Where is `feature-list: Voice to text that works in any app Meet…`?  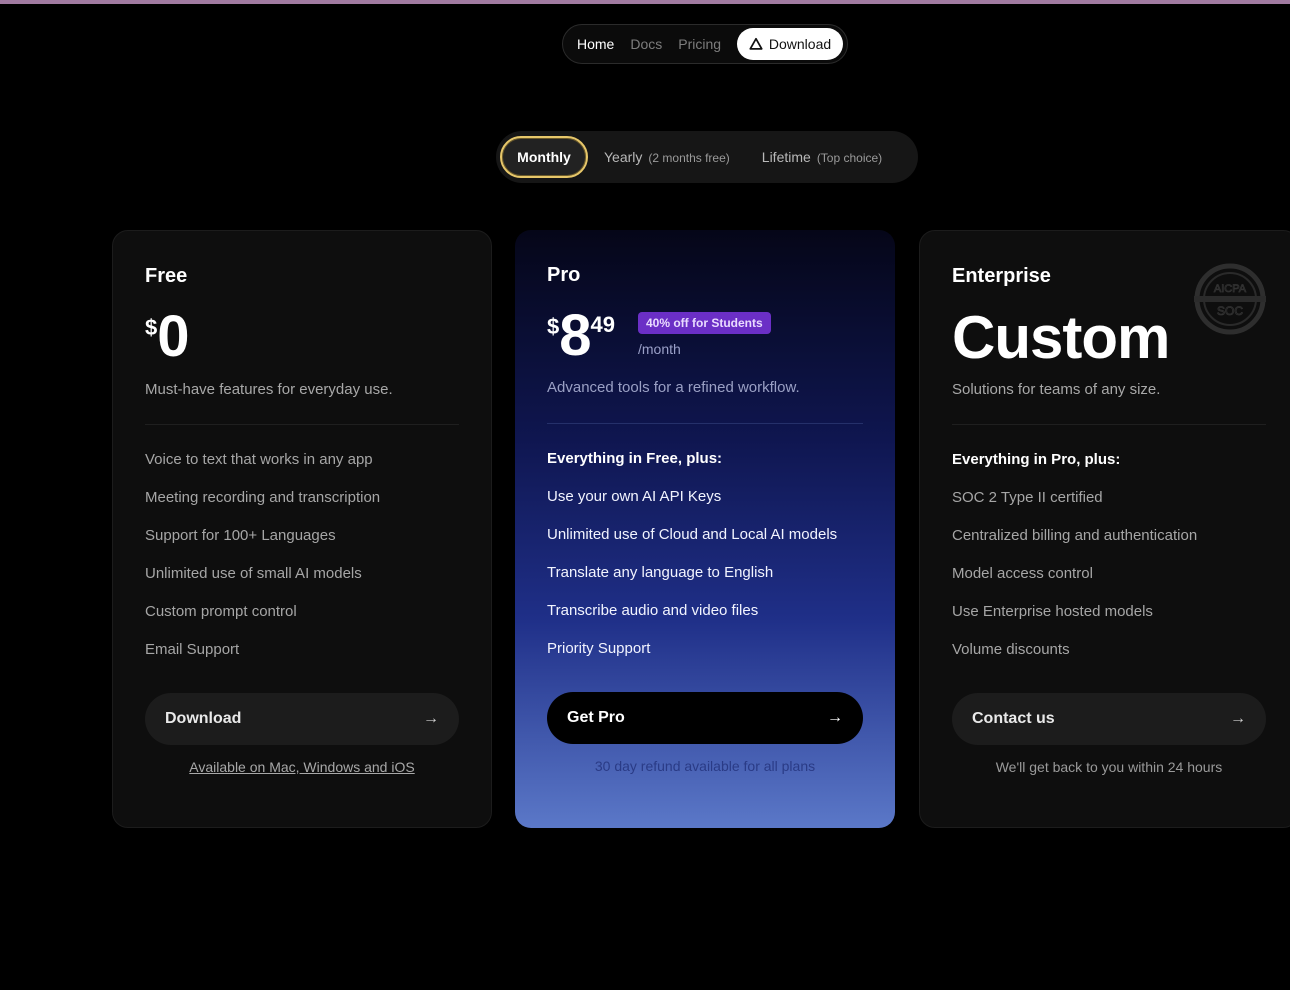
feature-list: Voice to text that works in any app Meet… is located at coordinates (302, 563).